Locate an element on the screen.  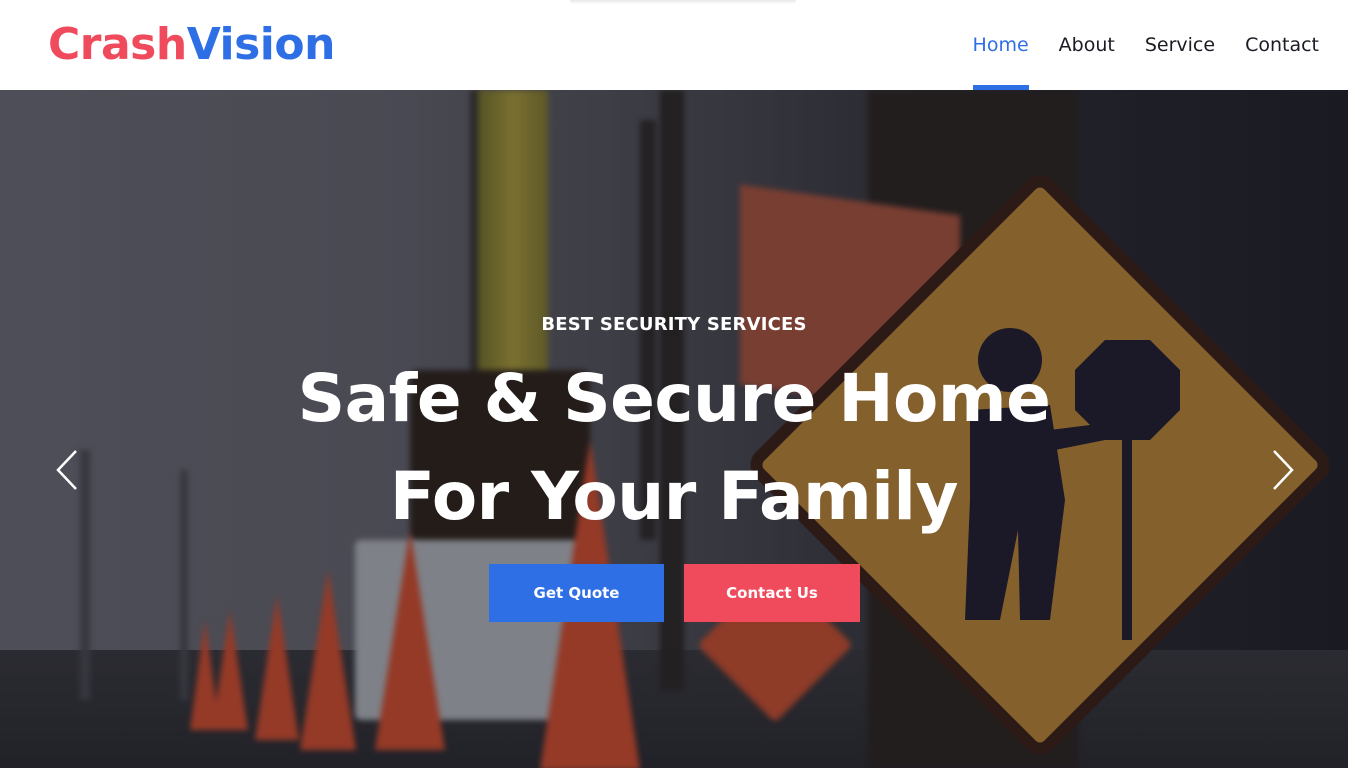
contact-us-button: Contact Us is located at coordinates (772, 593).